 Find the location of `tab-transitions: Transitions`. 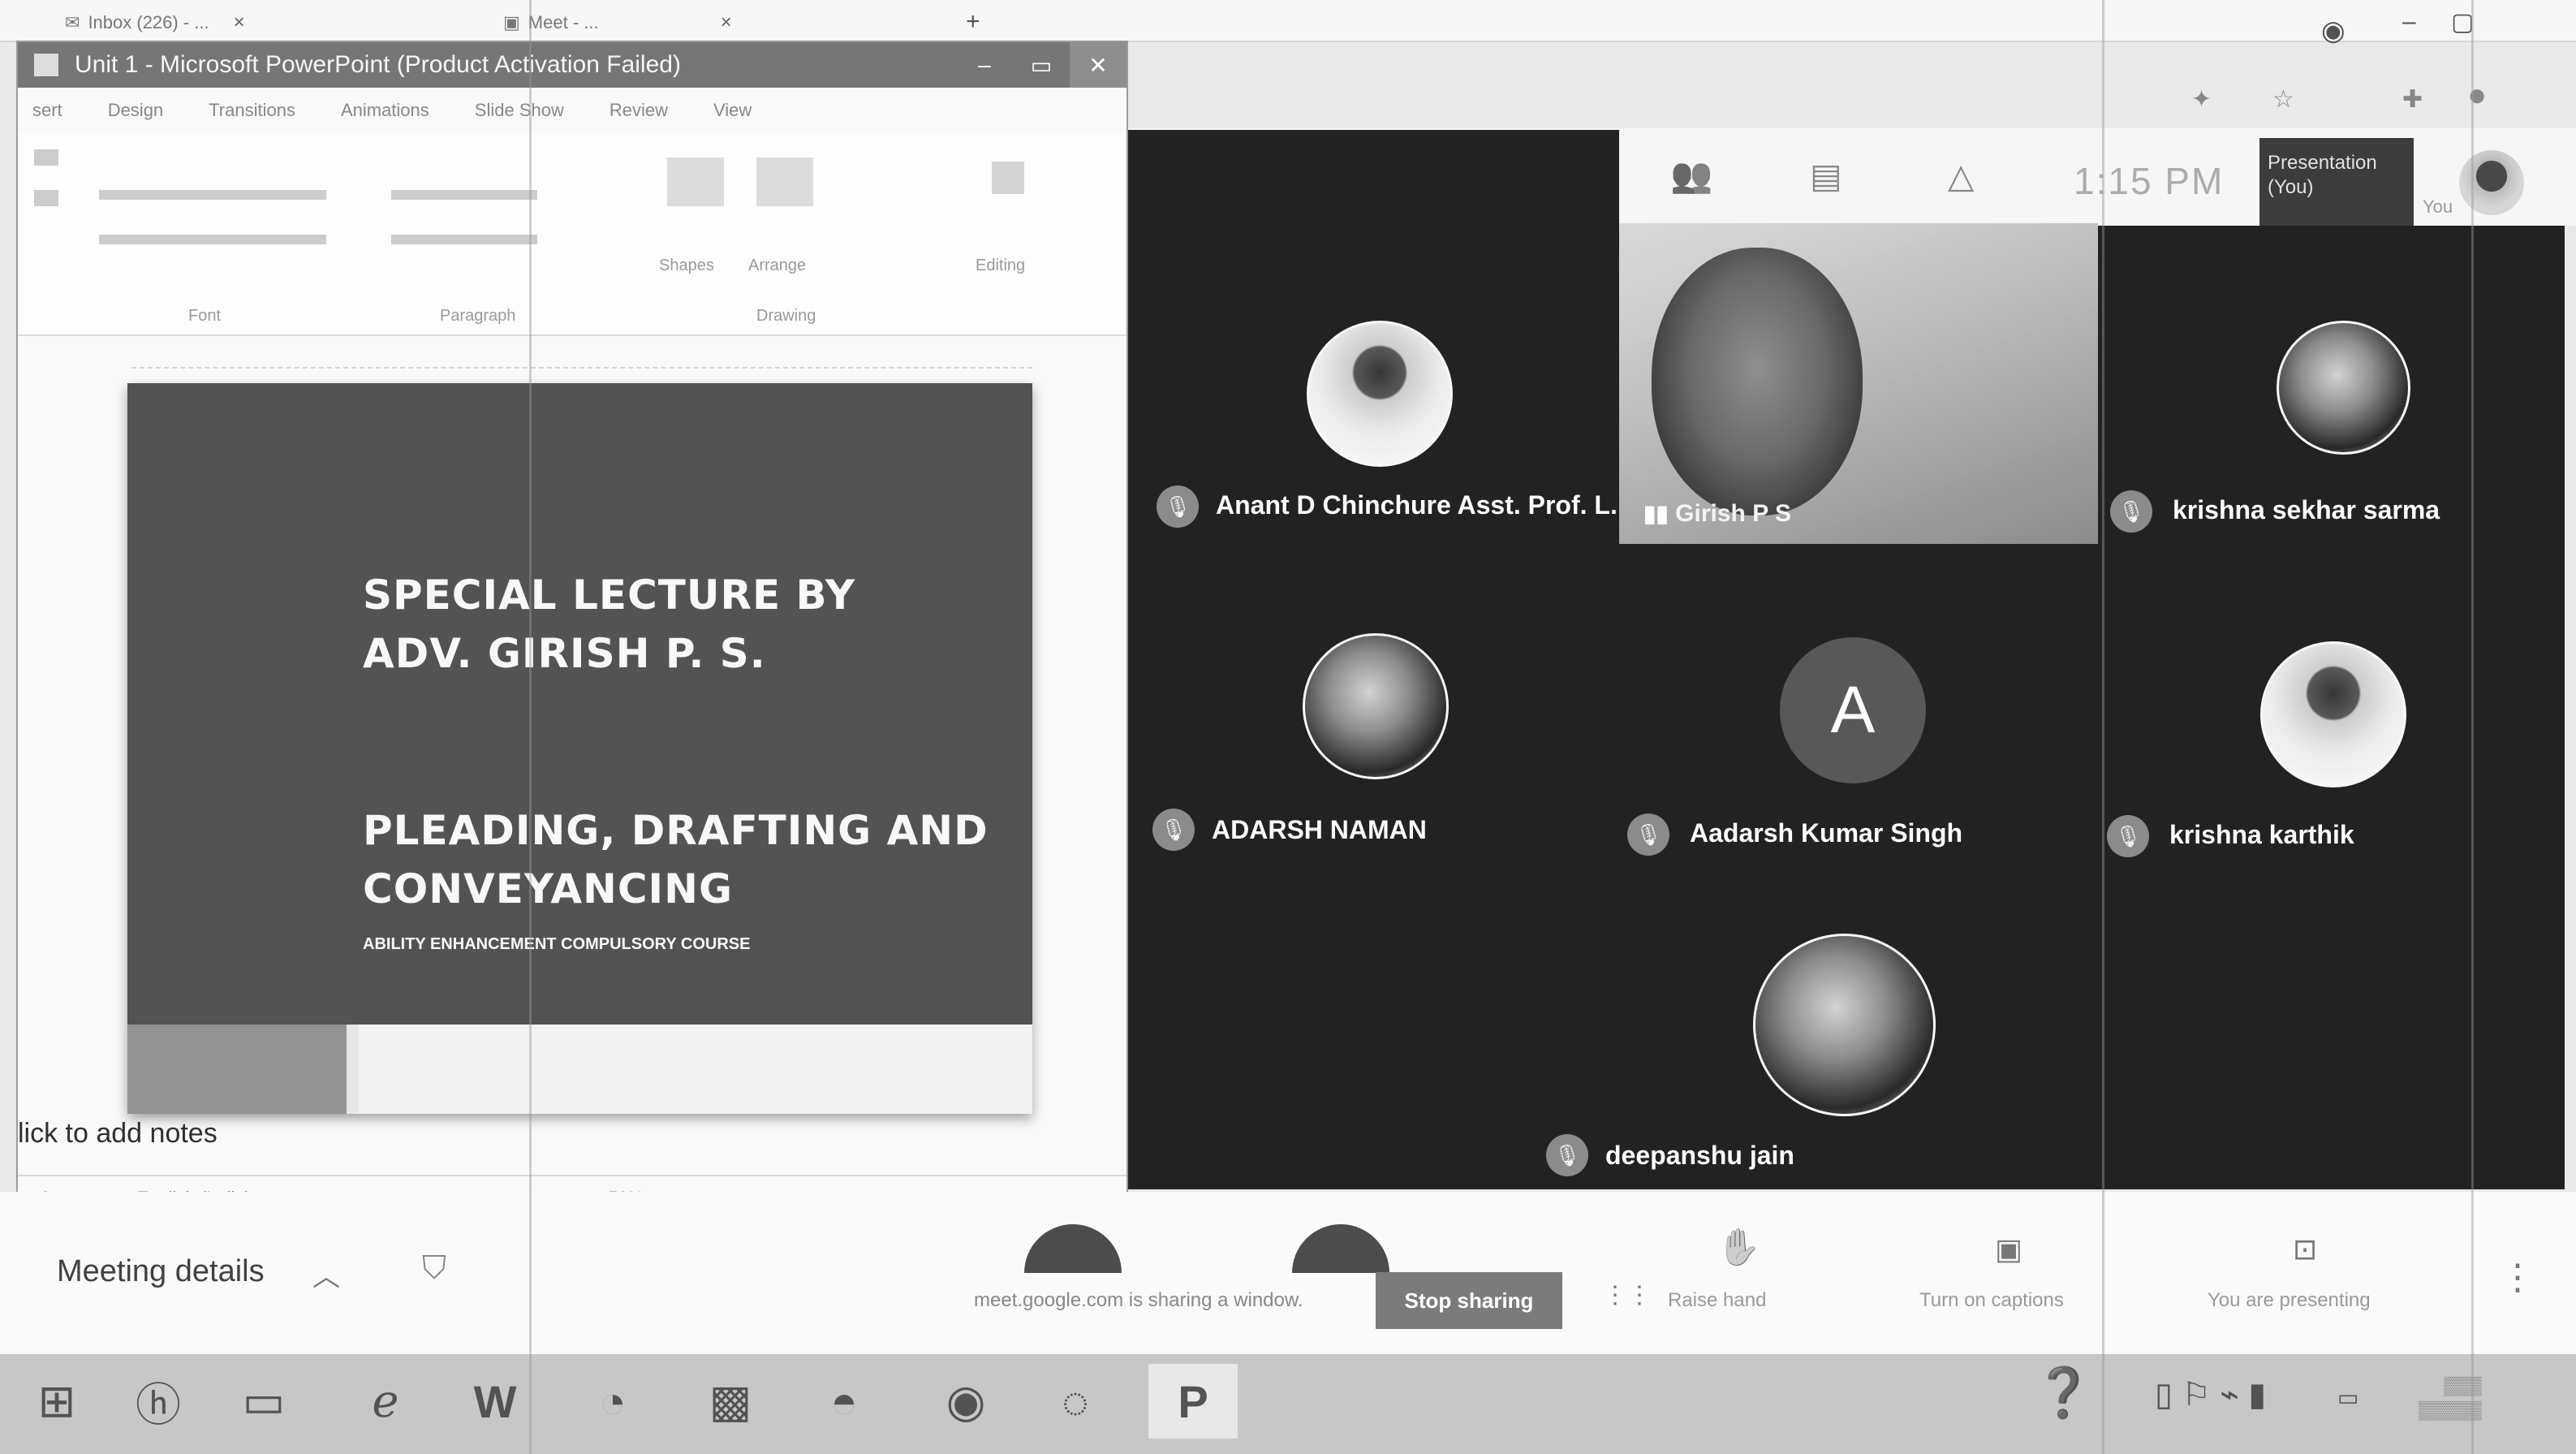

tab-transitions: Transitions is located at coordinates (252, 110).